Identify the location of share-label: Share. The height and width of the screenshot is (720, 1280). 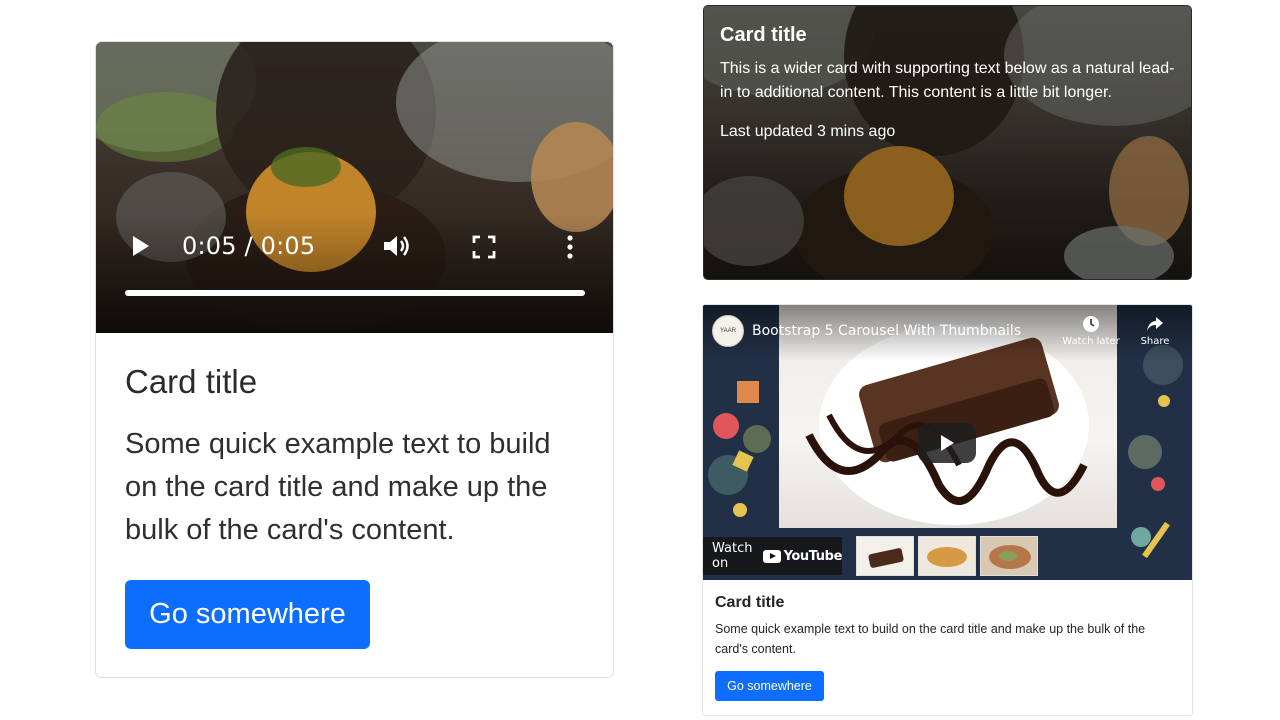
(1155, 341).